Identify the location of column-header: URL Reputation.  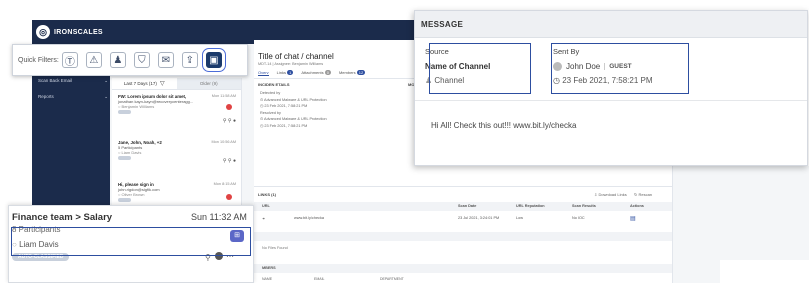
(530, 206).